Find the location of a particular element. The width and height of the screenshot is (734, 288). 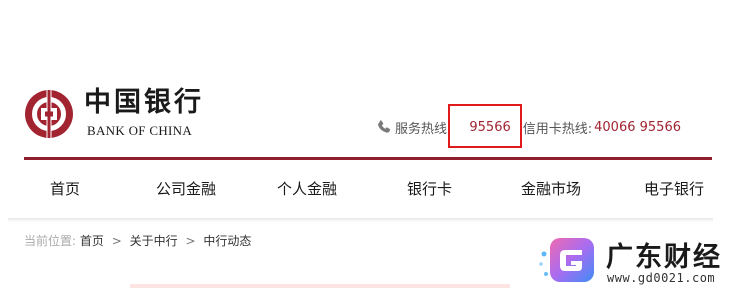

nav-item-bank-cards: 银行卡 is located at coordinates (429, 188).